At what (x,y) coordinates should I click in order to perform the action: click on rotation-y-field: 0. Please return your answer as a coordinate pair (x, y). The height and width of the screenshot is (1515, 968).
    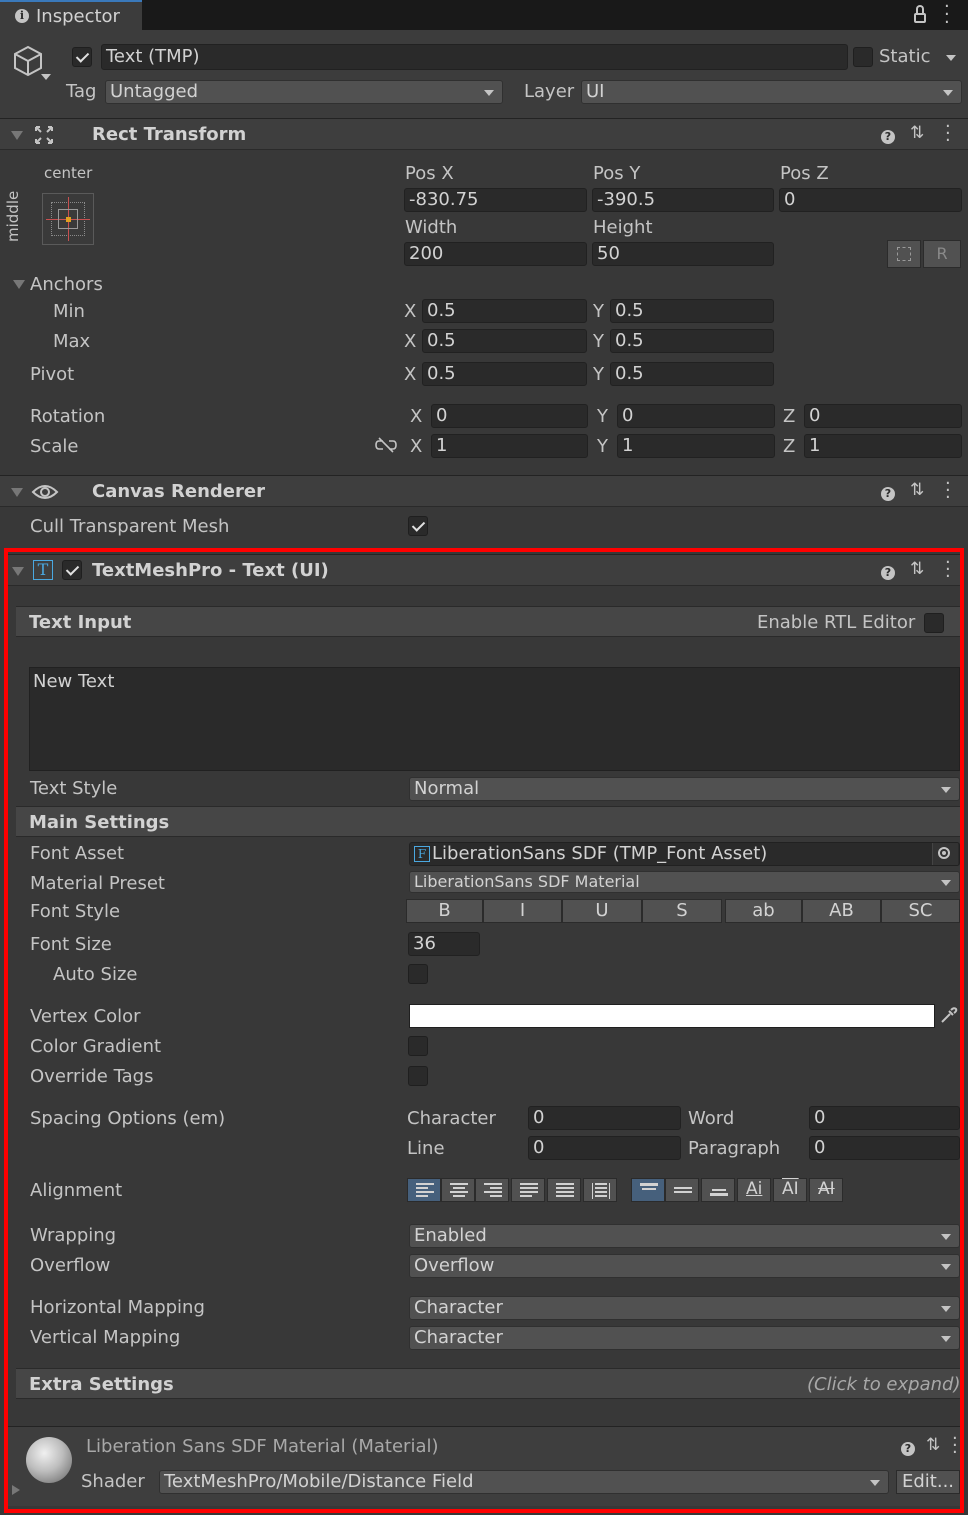
    Looking at the image, I should click on (696, 416).